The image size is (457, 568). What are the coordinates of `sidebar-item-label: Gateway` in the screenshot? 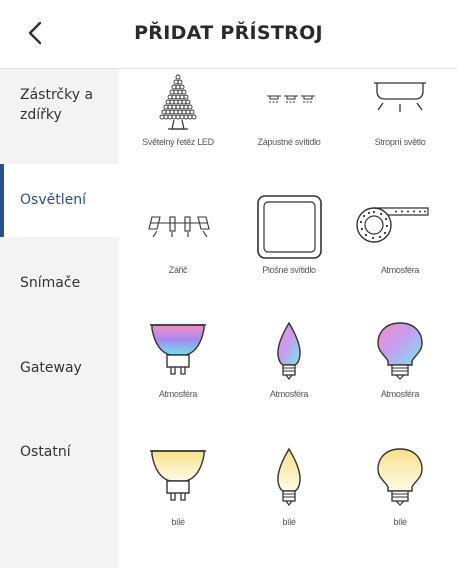 It's located at (51, 368).